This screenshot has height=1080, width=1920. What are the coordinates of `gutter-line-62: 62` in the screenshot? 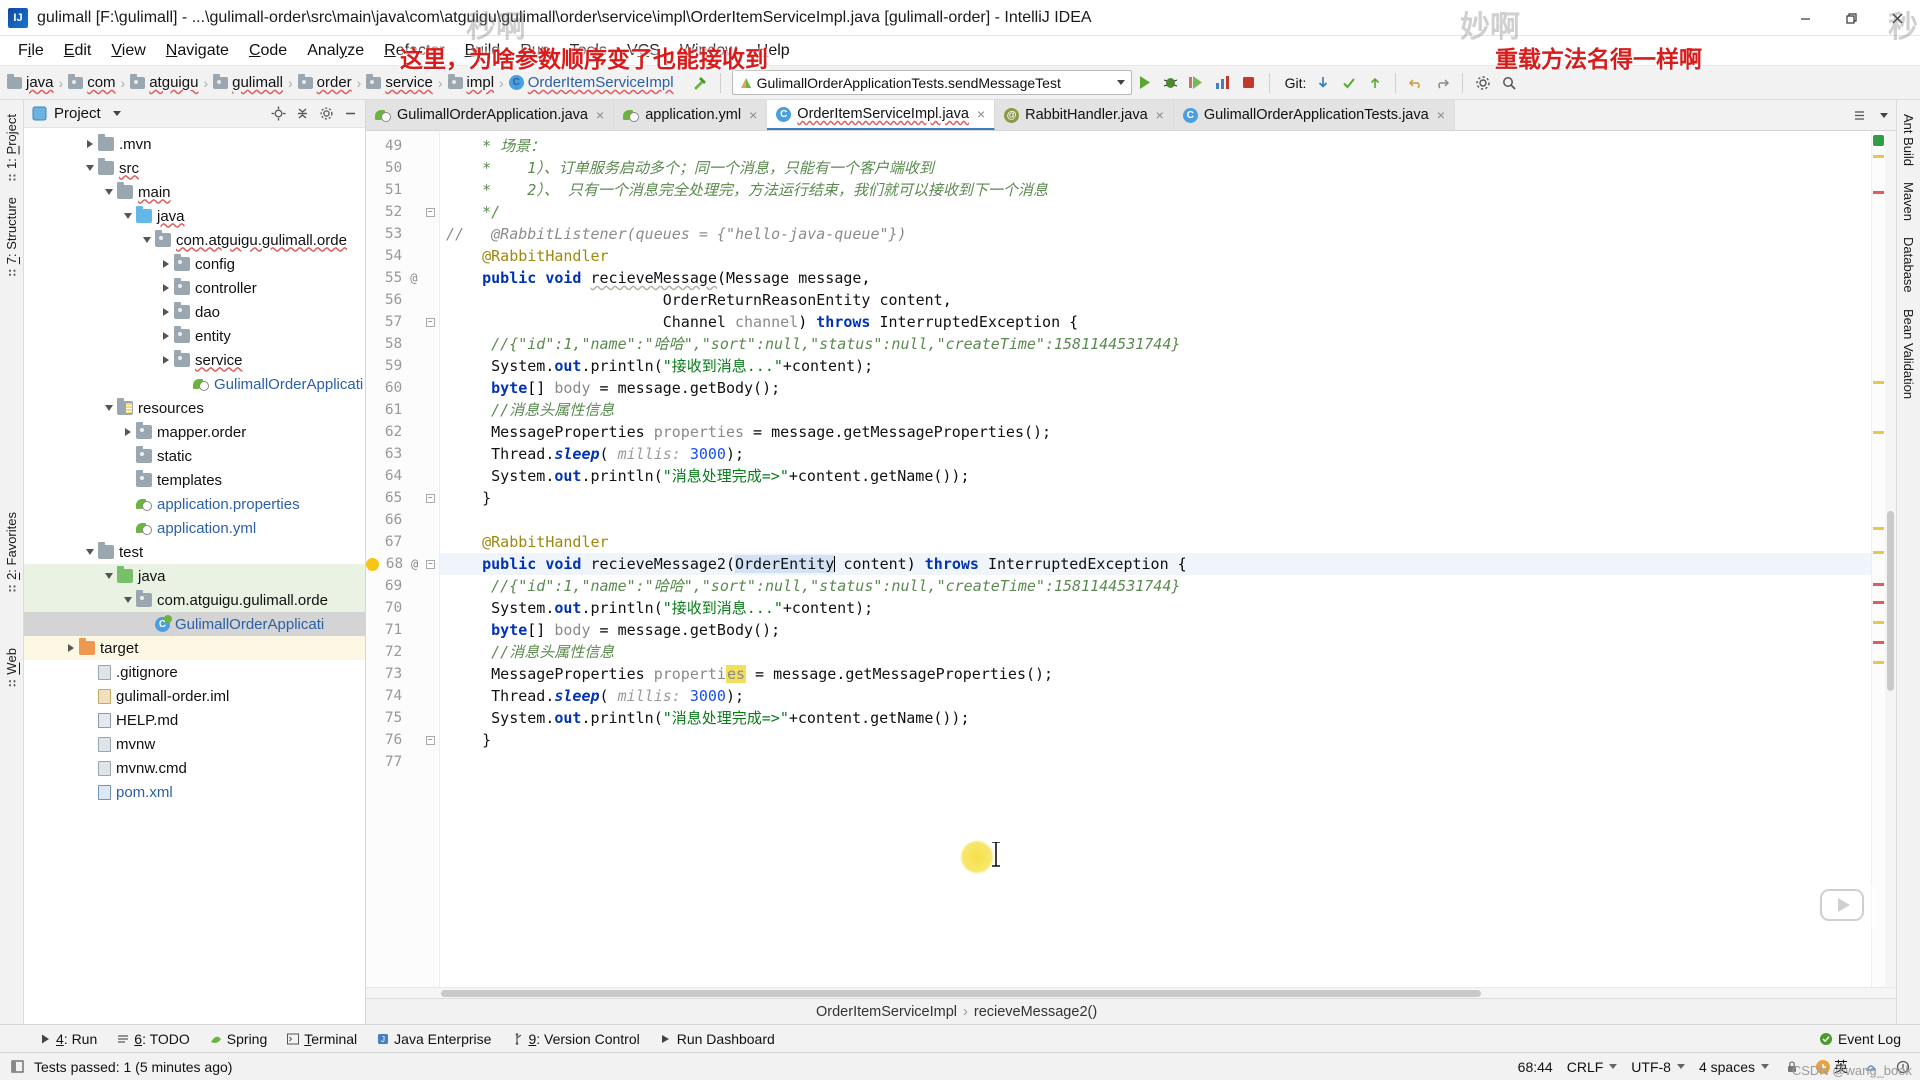 It's located at (402, 432).